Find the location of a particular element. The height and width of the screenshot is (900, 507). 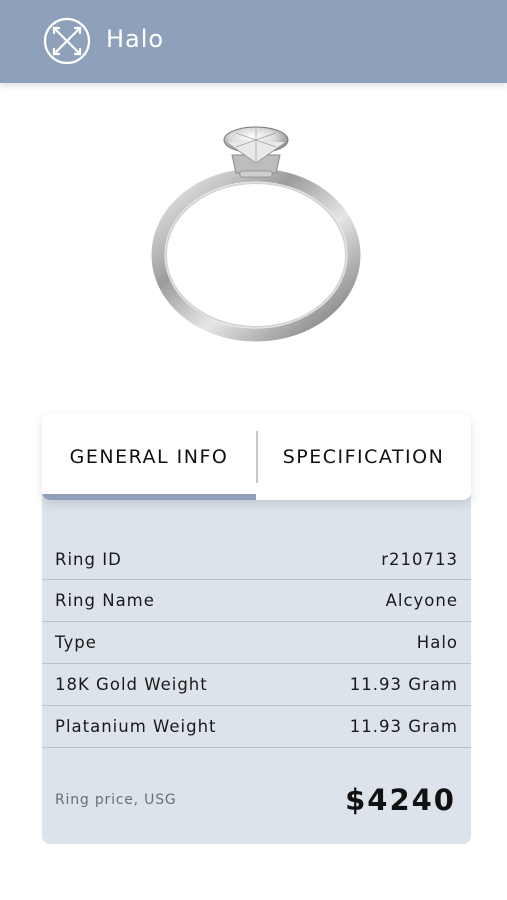

detail-row-ring-id: Ring ID r210713 is located at coordinates (256, 560).